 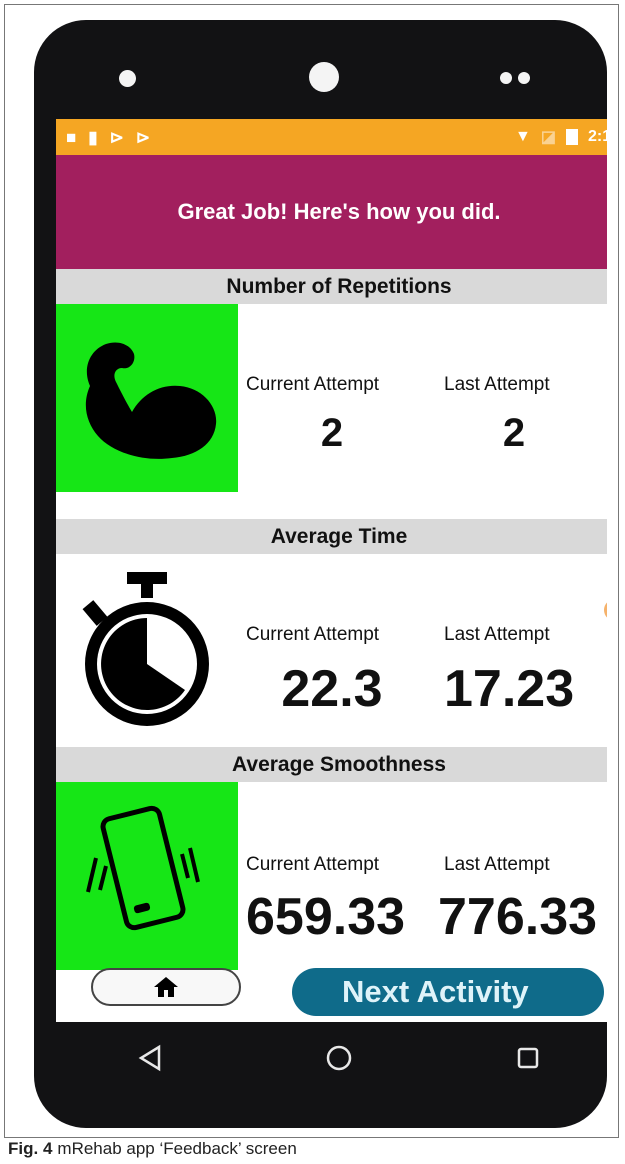 What do you see at coordinates (509, 689) in the screenshot?
I see `average-time-last-value: 17.23` at bounding box center [509, 689].